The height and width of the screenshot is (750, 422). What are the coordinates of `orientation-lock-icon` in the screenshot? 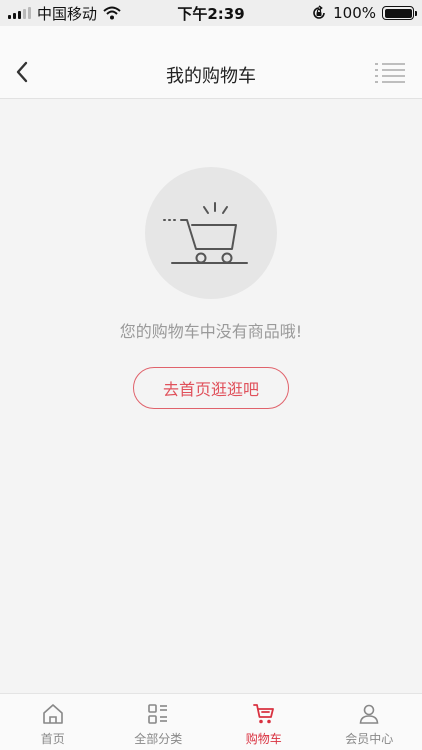 It's located at (319, 12).